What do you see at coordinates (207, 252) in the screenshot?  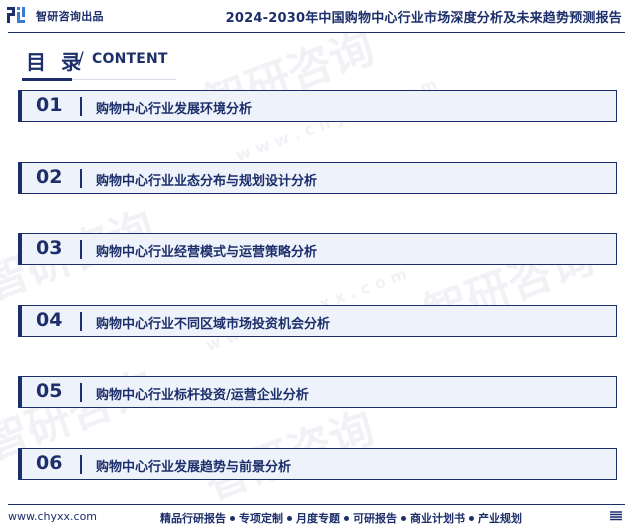 I see `toc-item-label: 购物中心行业经营模式与运营策略分析` at bounding box center [207, 252].